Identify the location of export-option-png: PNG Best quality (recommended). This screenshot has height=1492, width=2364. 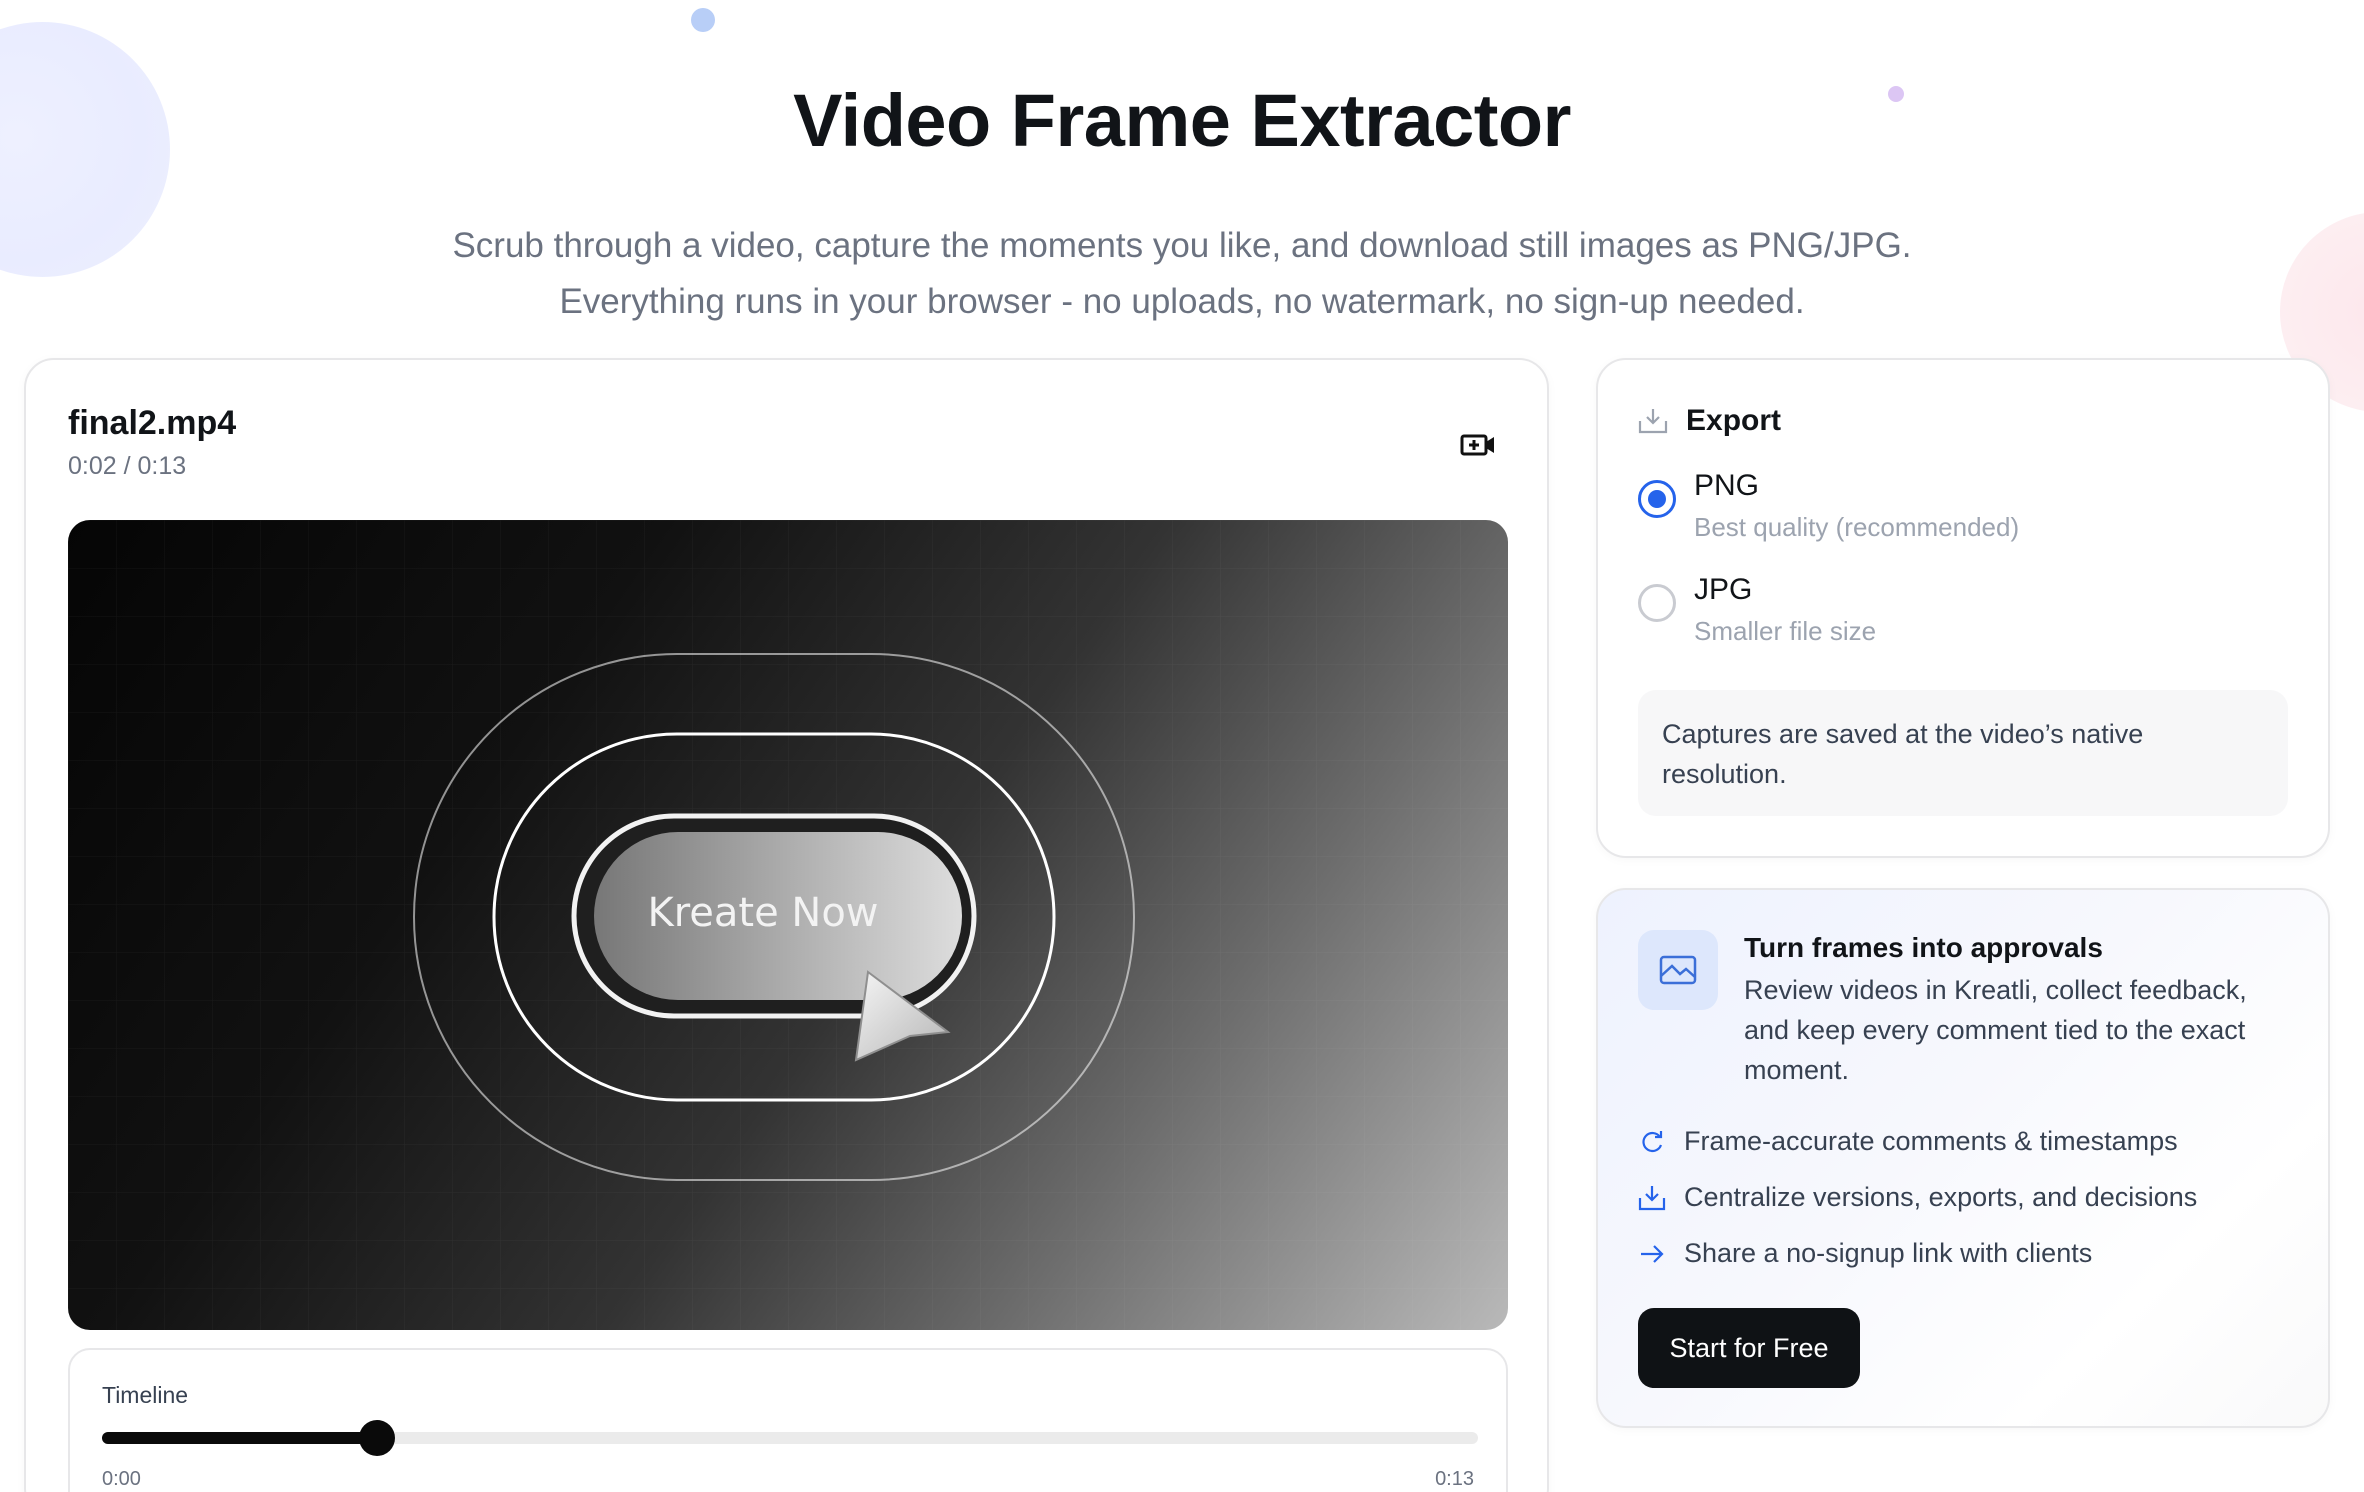
(1828, 504).